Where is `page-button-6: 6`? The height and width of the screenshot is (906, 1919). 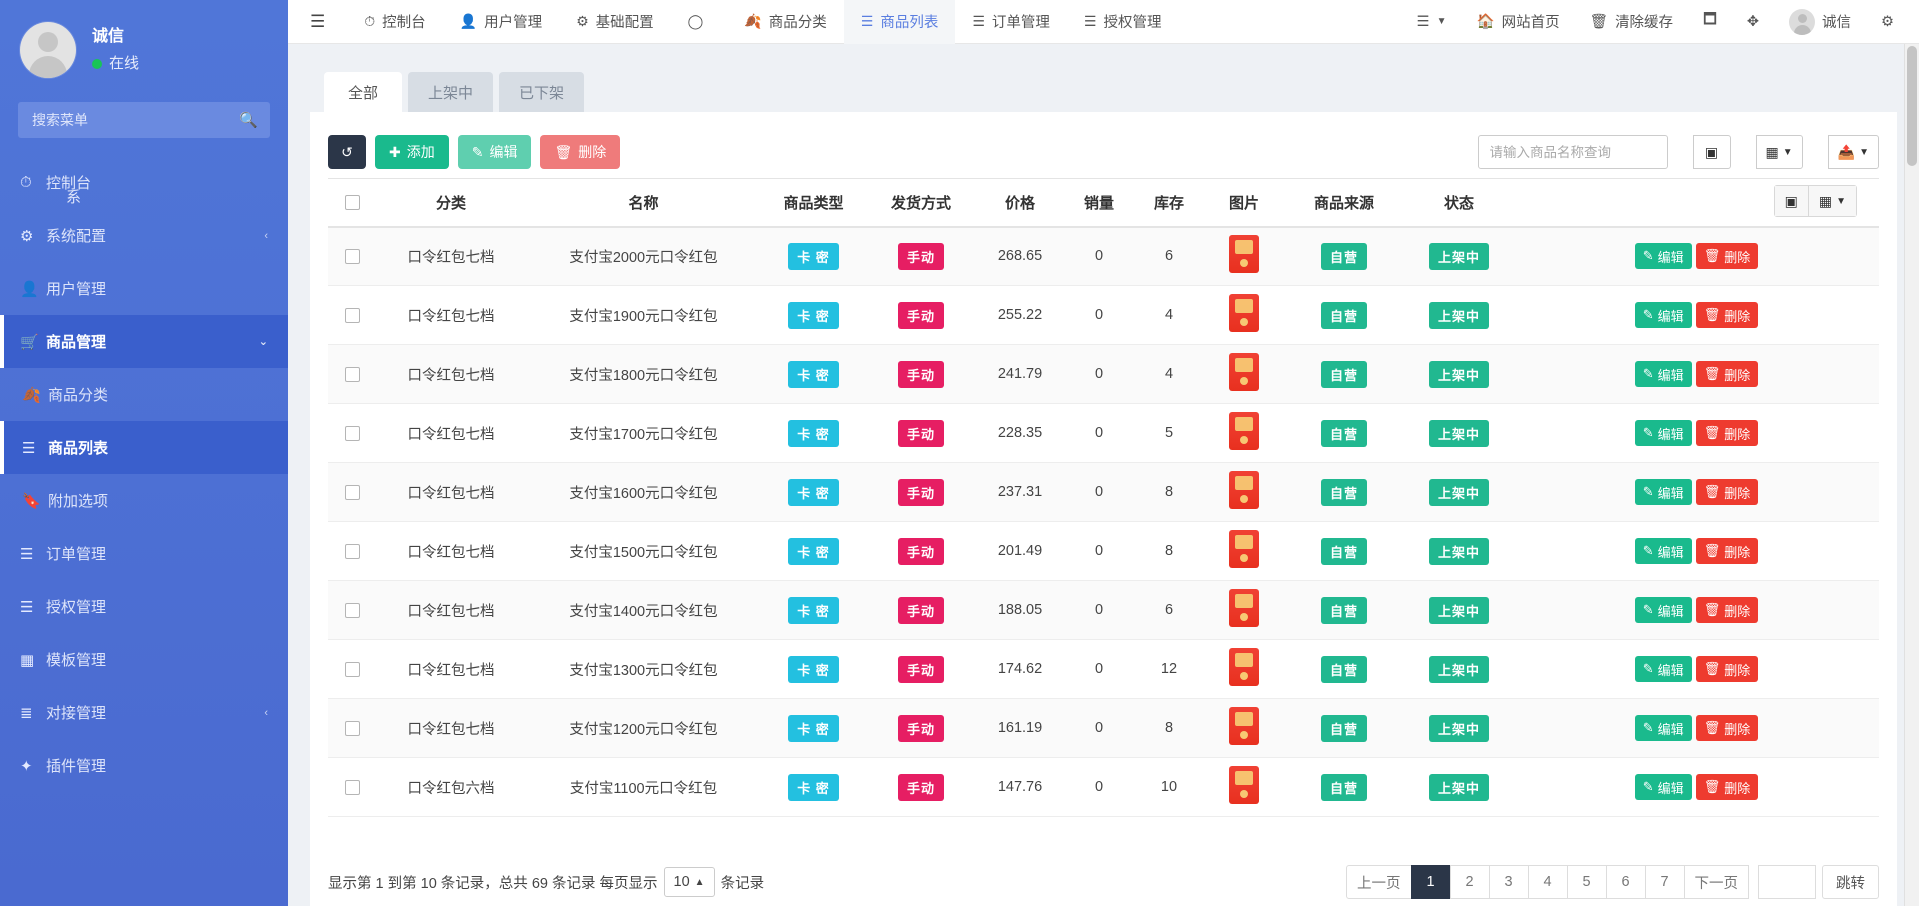 page-button-6: 6 is located at coordinates (1625, 882).